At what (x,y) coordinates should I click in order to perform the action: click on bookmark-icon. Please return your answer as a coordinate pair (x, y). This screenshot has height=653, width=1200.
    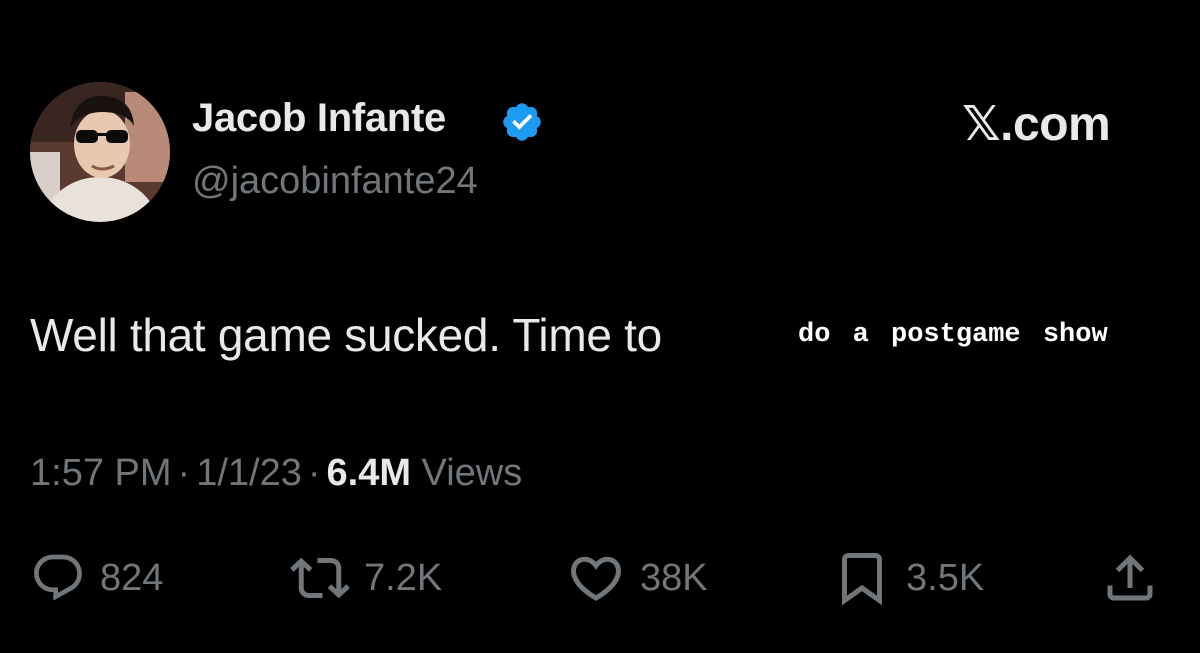
    Looking at the image, I should click on (862, 579).